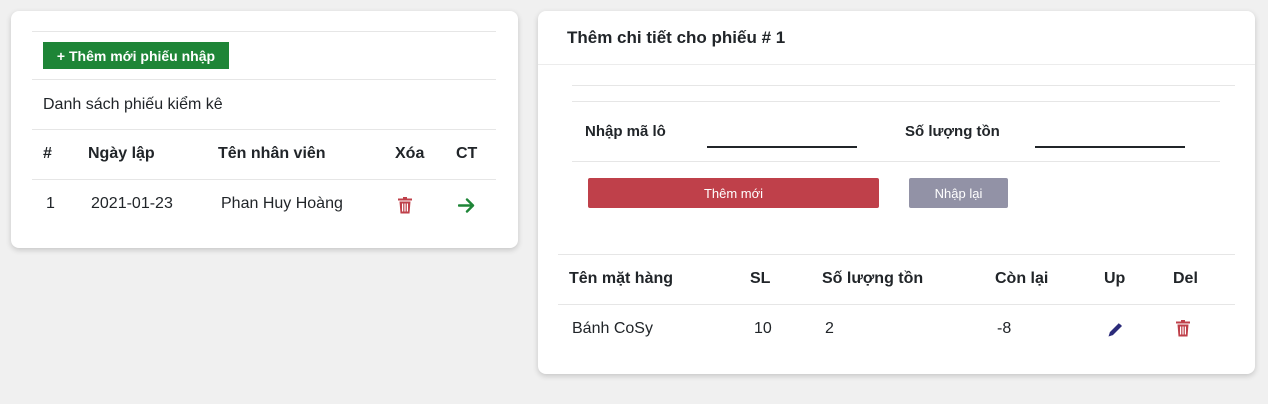 This screenshot has width=1268, height=404. Describe the element at coordinates (282, 203) in the screenshot. I see `row-employee: Phan Huy Hoàng` at that location.